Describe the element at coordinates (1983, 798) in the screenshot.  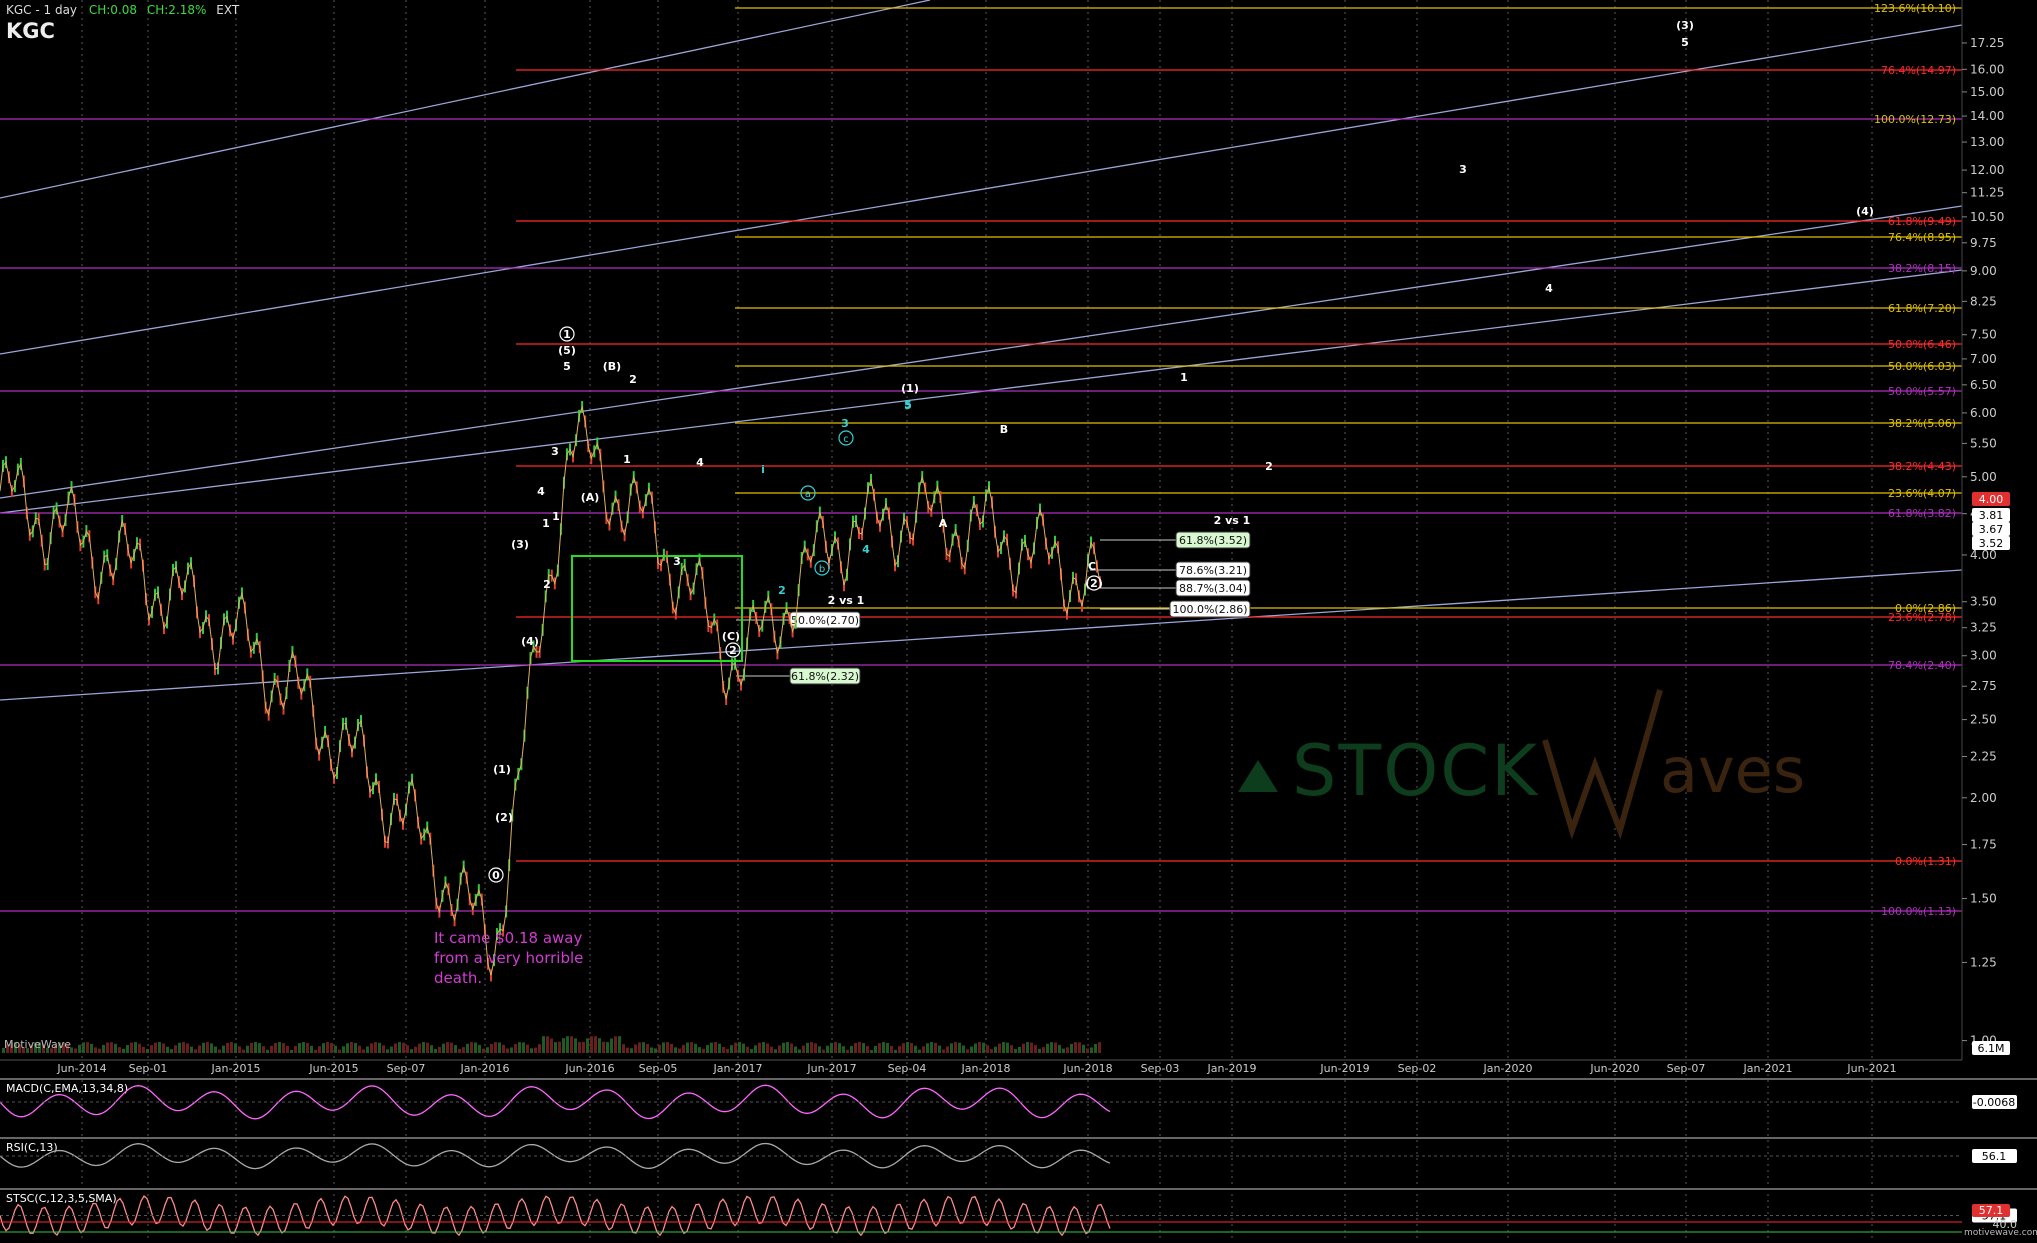
I see `y-tick-label: 2.00` at that location.